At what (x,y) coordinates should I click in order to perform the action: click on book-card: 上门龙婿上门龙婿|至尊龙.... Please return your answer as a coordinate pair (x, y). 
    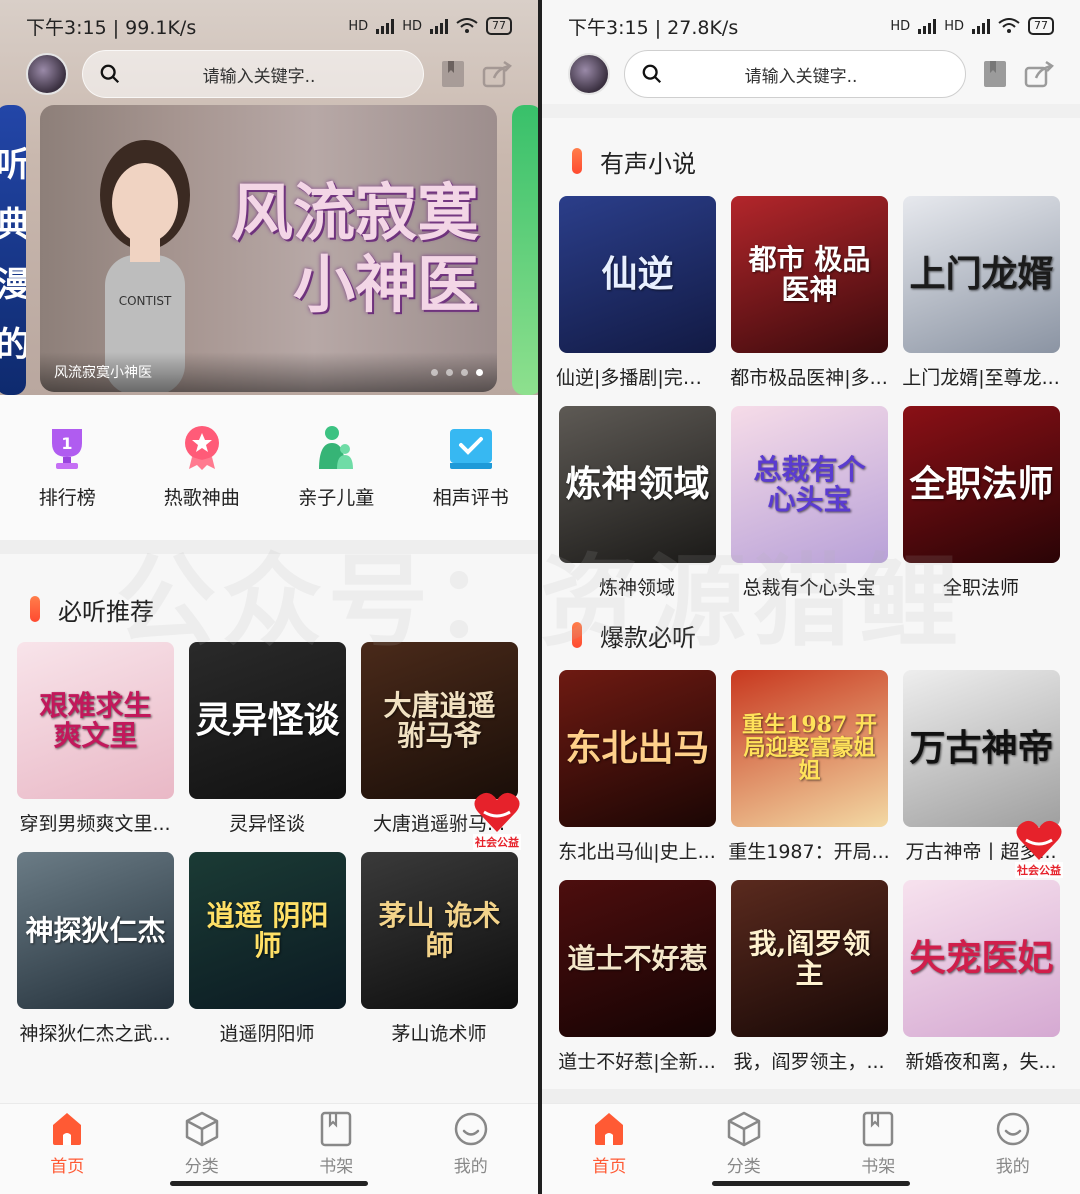
    Looking at the image, I should click on (981, 300).